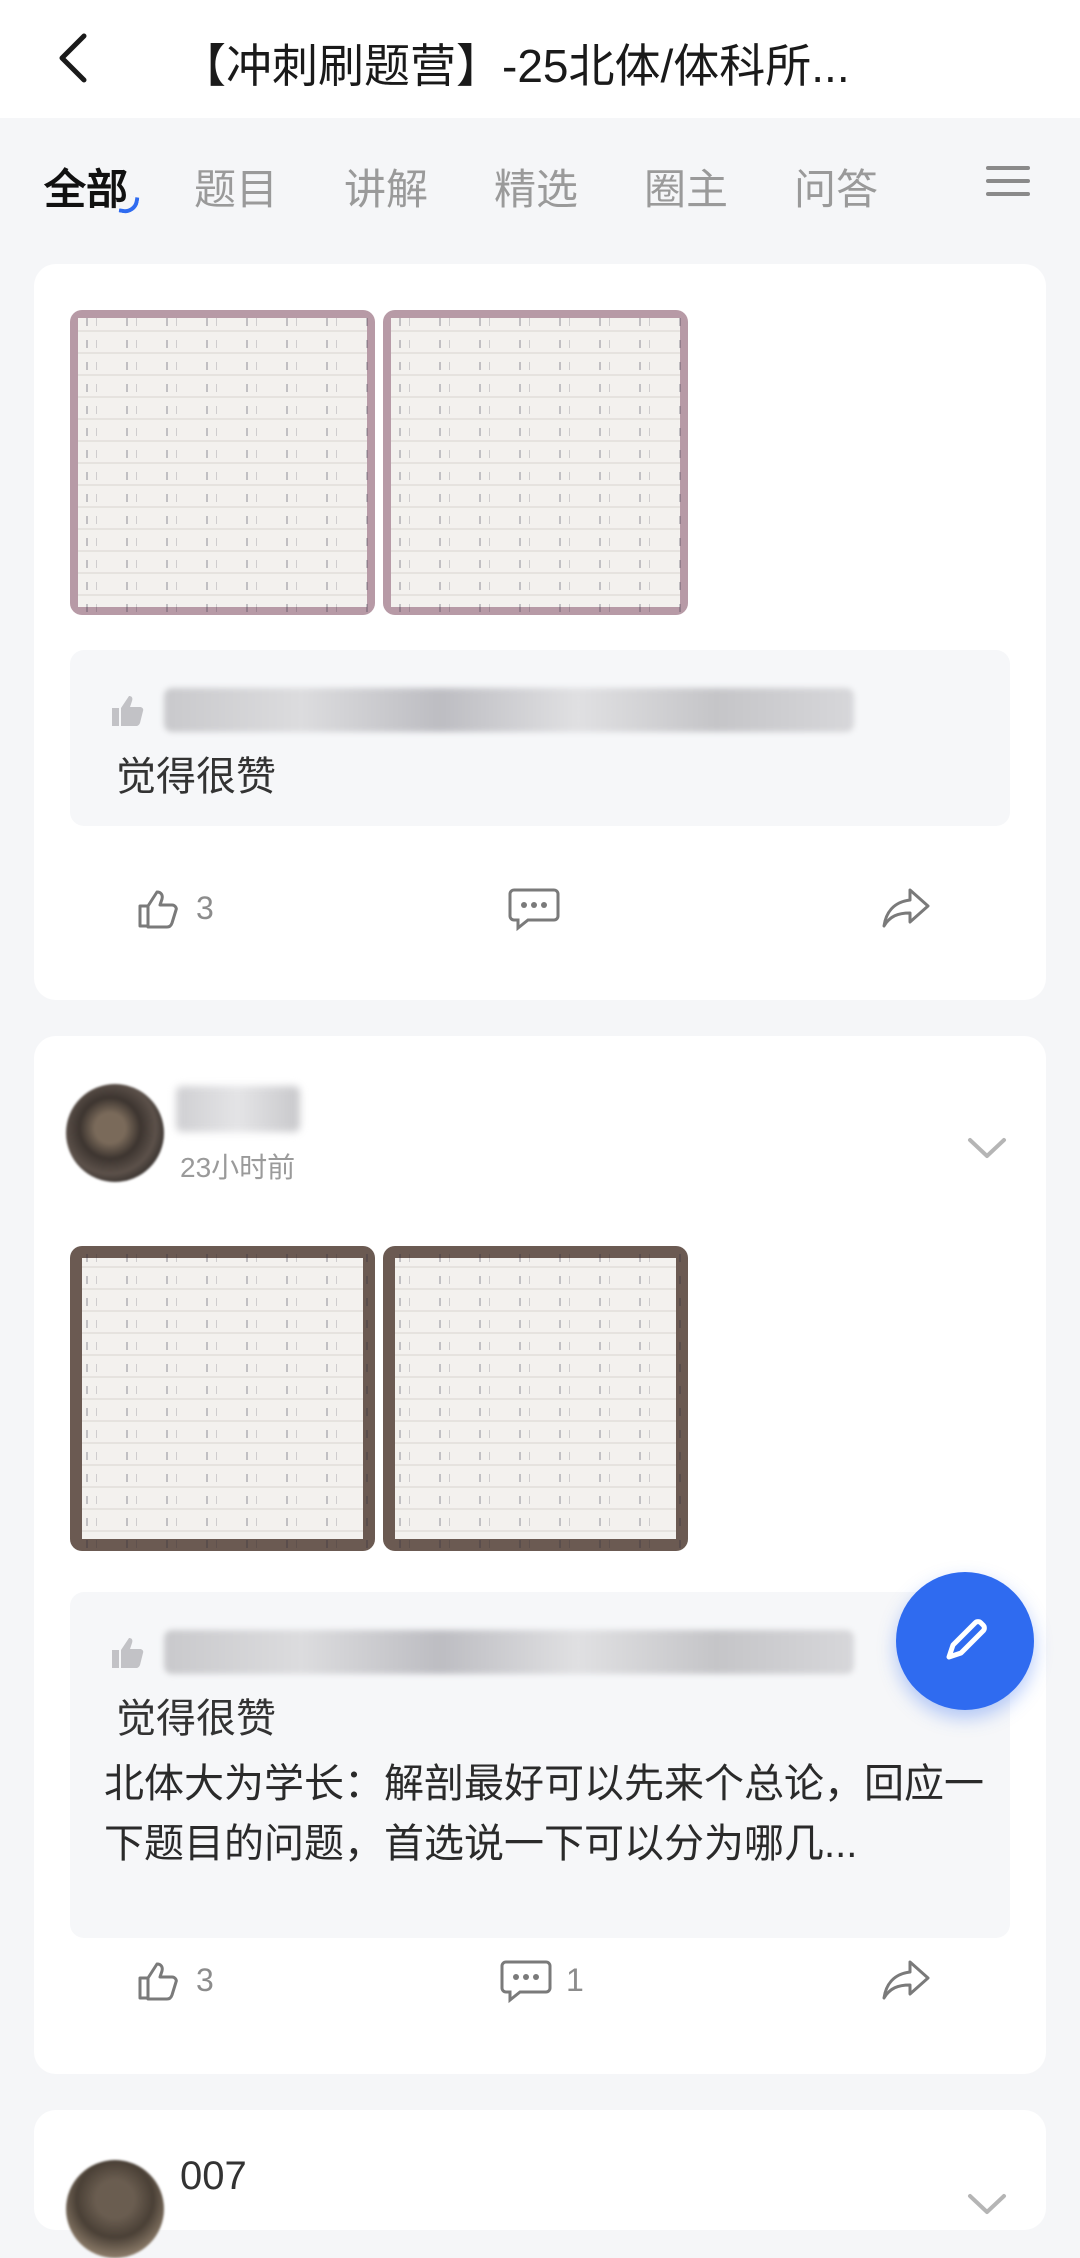 The height and width of the screenshot is (2258, 1080). I want to click on post-card: 007, so click(540, 2184).